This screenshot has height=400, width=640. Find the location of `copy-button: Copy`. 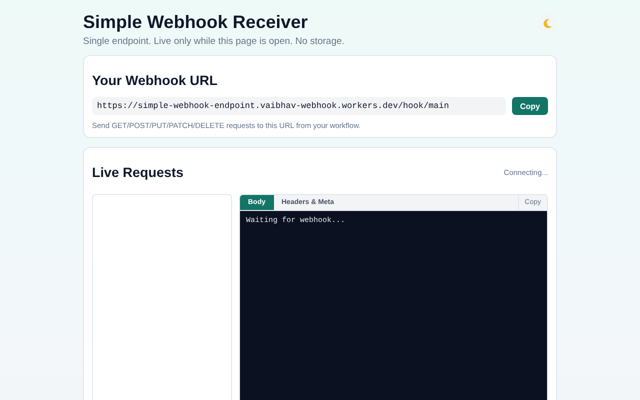

copy-button: Copy is located at coordinates (530, 106).